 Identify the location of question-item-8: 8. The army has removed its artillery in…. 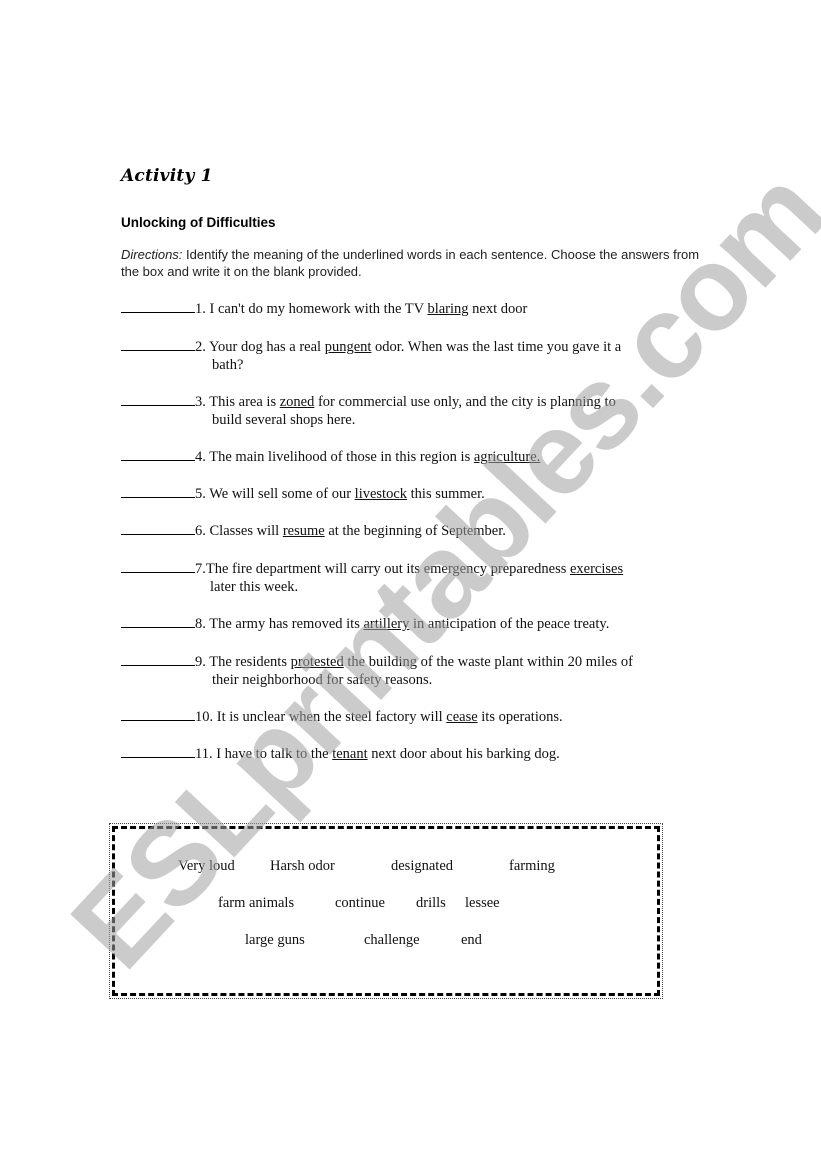
(416, 623).